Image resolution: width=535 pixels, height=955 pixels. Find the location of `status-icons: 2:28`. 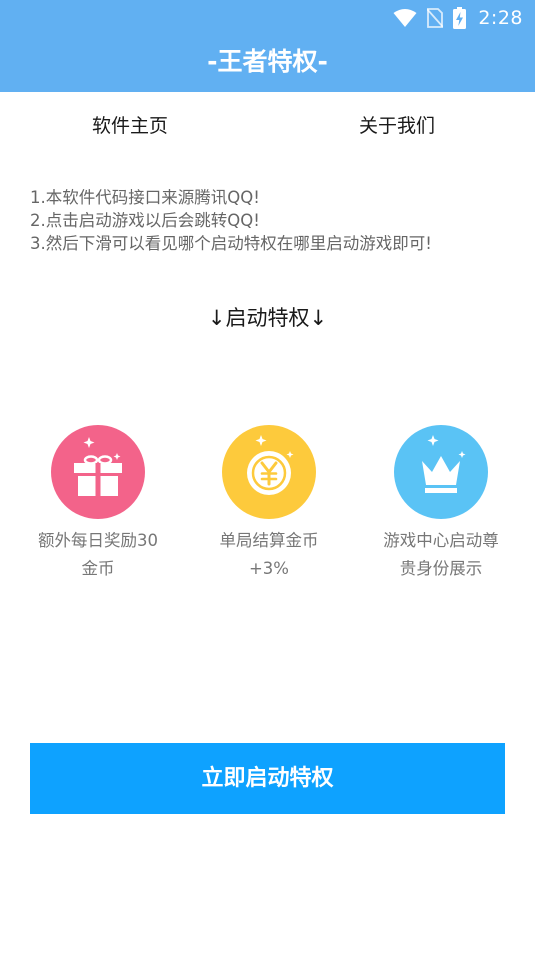

status-icons: 2:28 is located at coordinates (458, 18).